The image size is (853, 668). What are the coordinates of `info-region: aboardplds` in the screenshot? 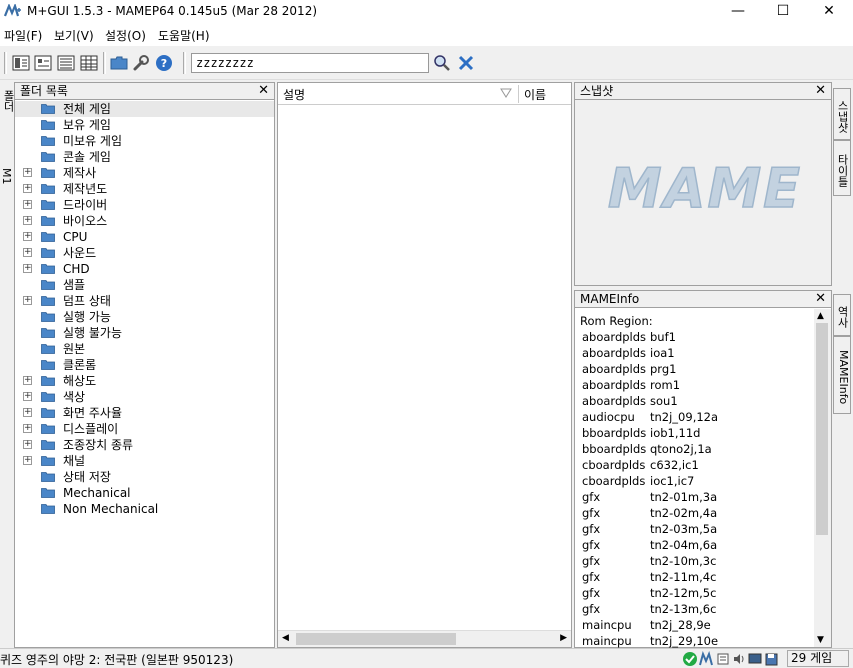 It's located at (614, 385).